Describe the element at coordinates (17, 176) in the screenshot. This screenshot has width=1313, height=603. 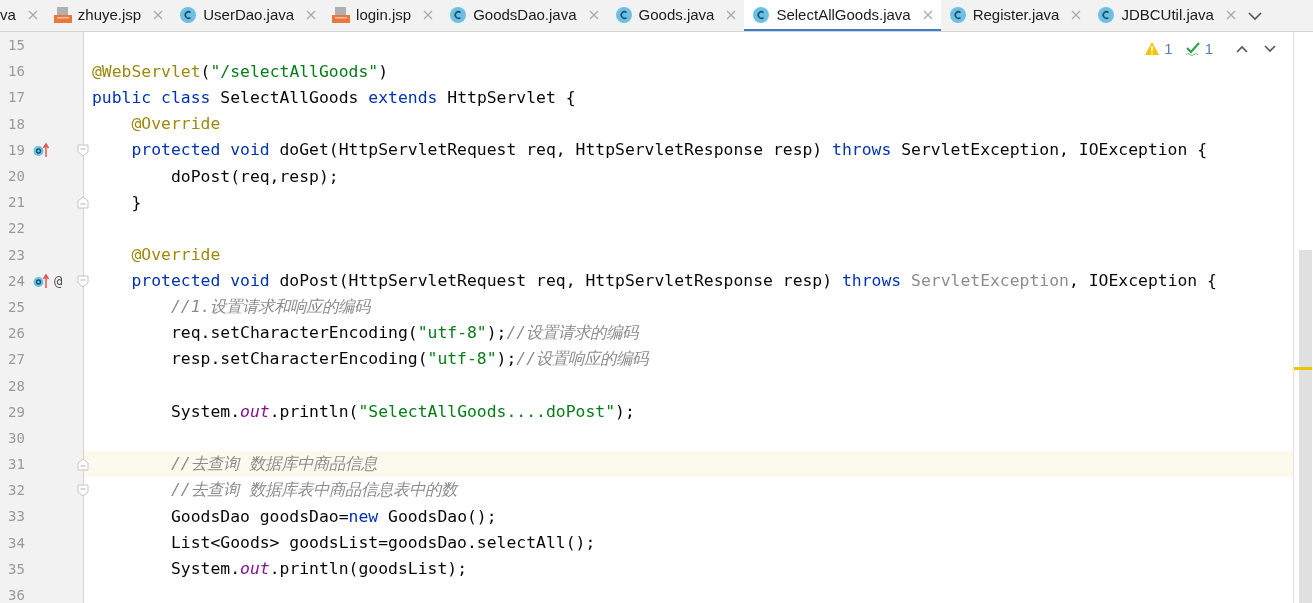
I see `line-number: 20` at that location.